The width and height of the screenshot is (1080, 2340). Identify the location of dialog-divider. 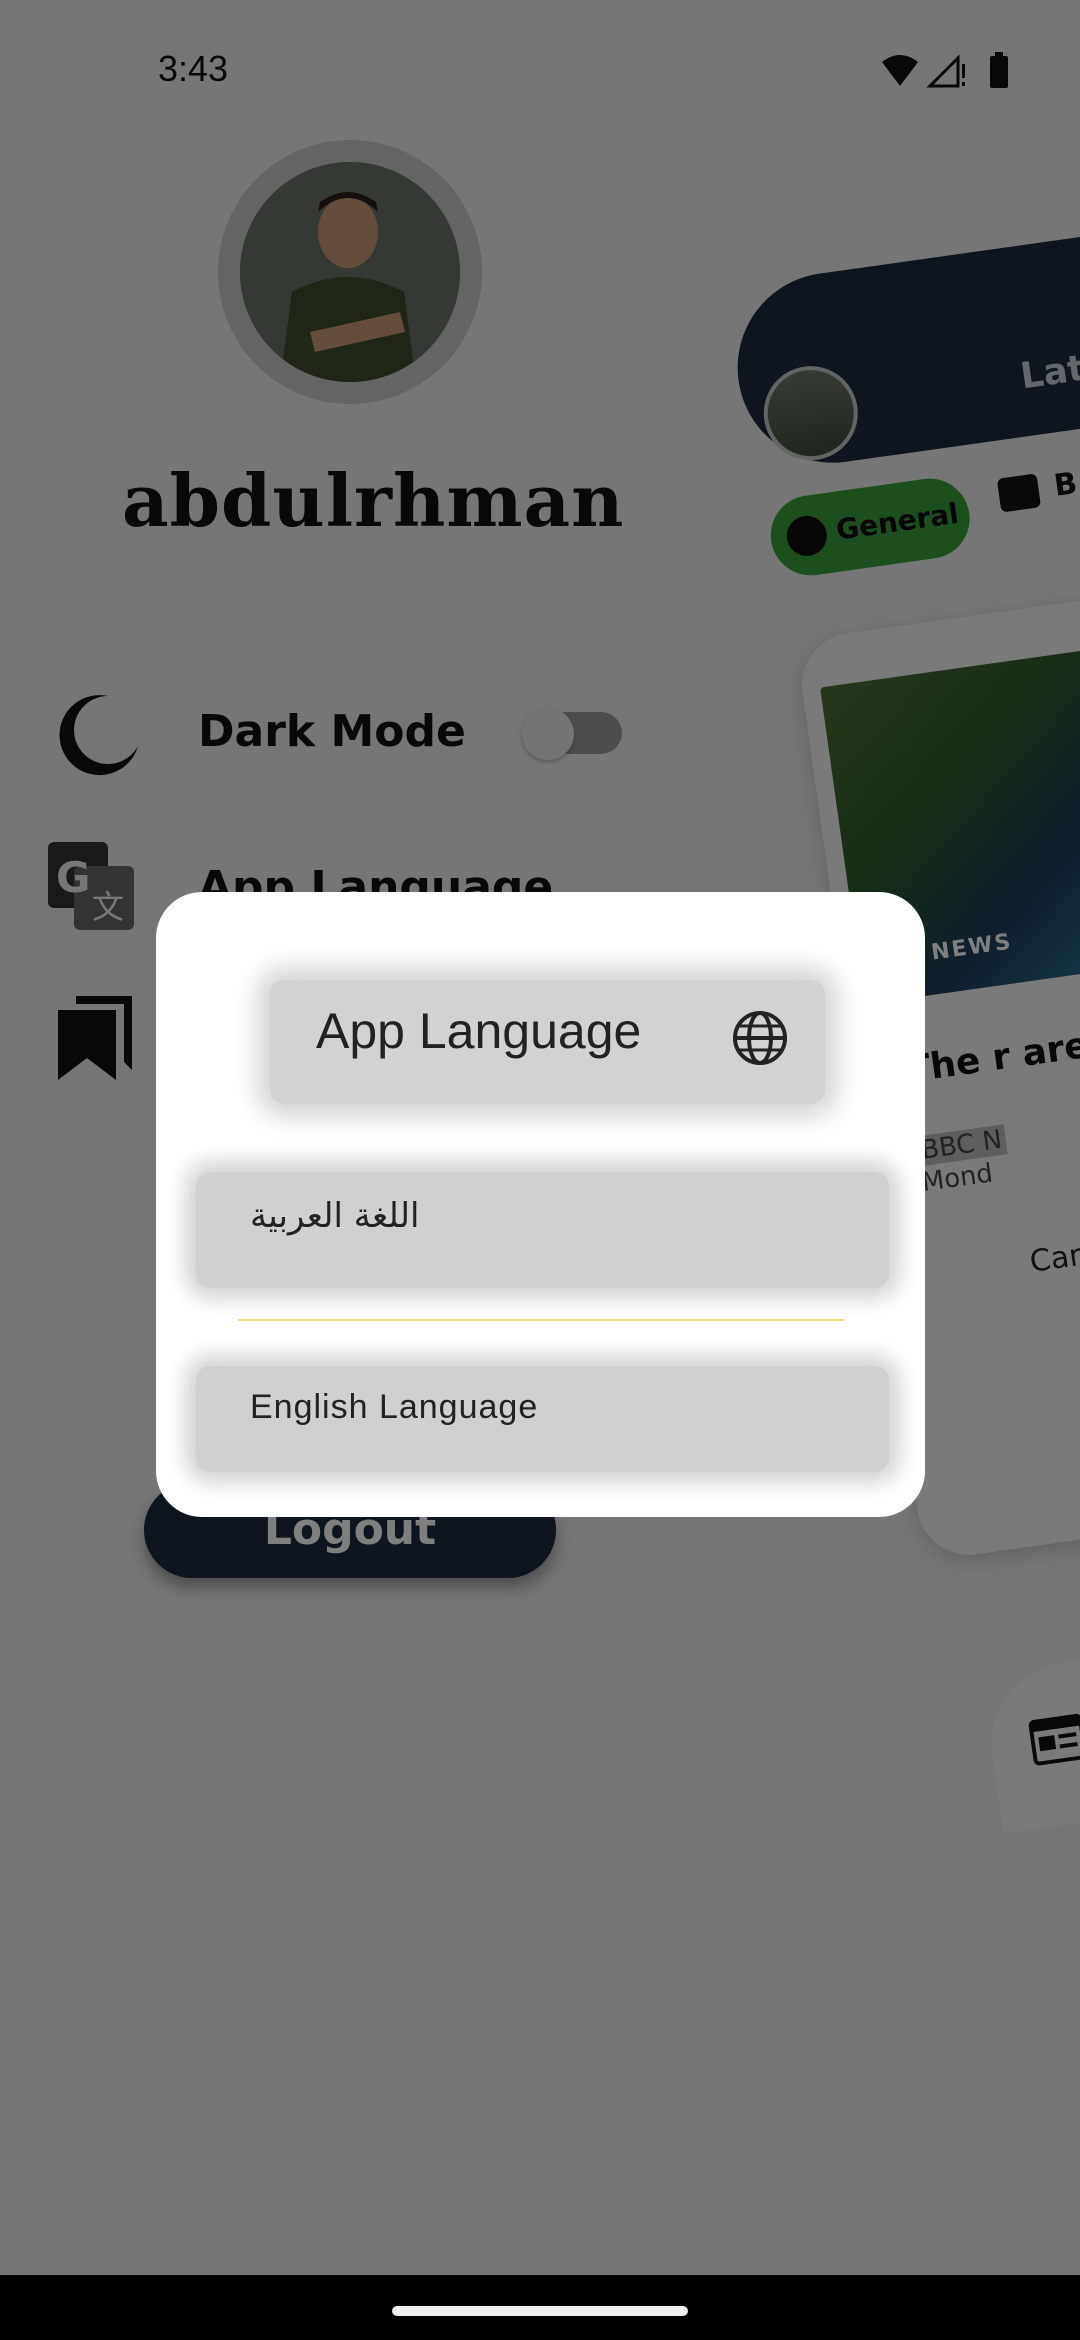
(541, 1320).